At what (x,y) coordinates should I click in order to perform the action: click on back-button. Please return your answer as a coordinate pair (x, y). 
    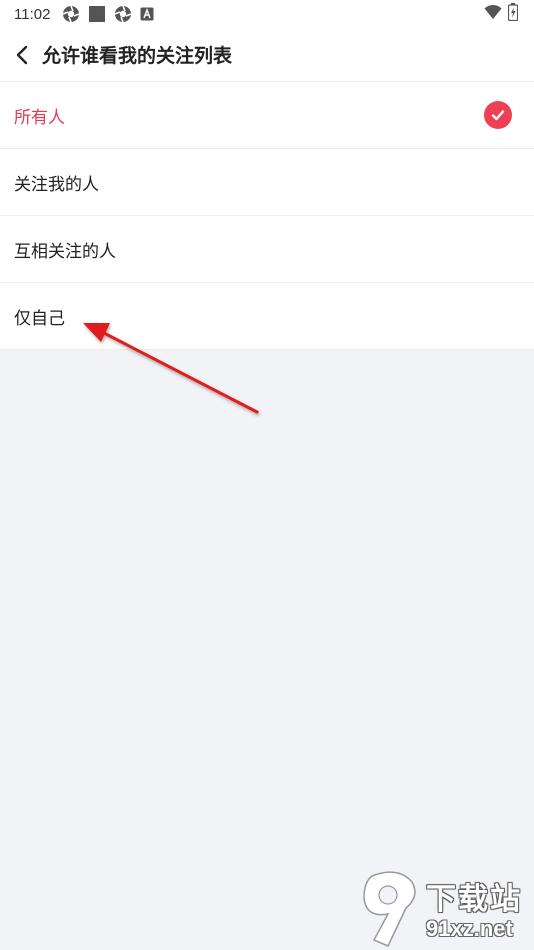
    Looking at the image, I should click on (22, 55).